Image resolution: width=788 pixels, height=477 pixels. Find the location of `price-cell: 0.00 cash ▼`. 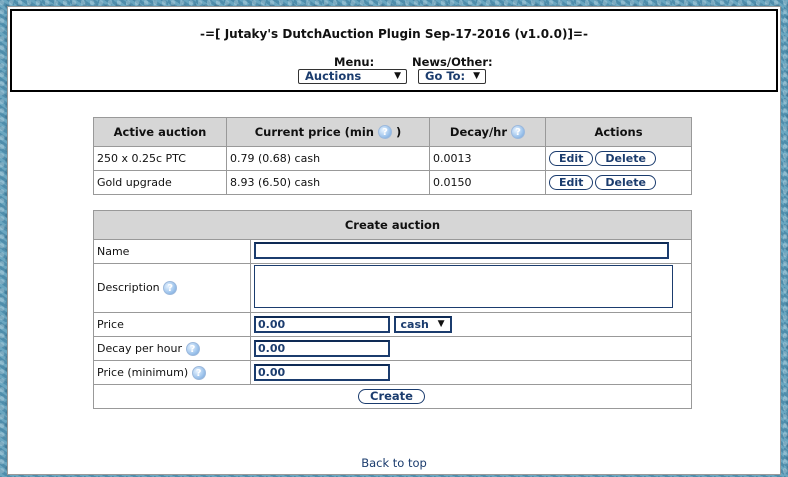

price-cell: 0.00 cash ▼ is located at coordinates (471, 324).